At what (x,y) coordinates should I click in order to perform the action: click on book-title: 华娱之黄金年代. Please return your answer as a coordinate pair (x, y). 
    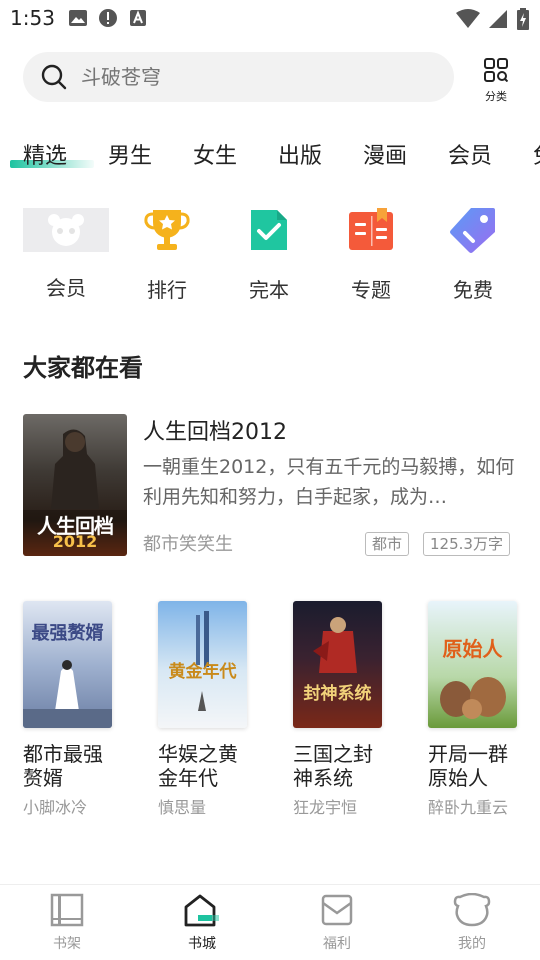
    Looking at the image, I should click on (206, 766).